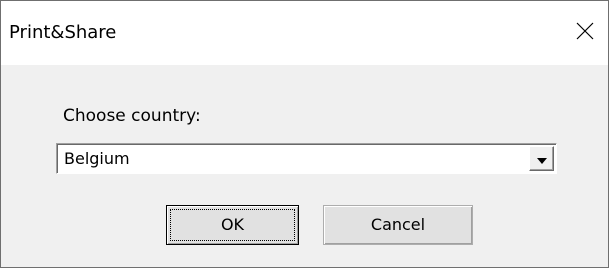  Describe the element at coordinates (306, 158) in the screenshot. I see `country-select: Belgium` at that location.